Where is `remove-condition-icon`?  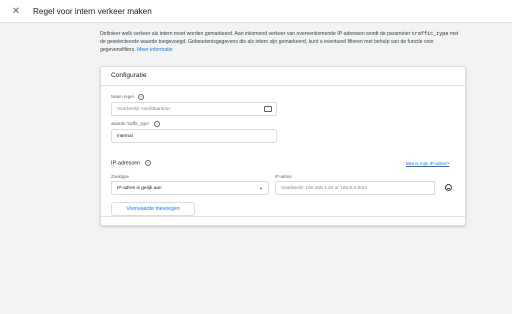 remove-condition-icon is located at coordinates (448, 187).